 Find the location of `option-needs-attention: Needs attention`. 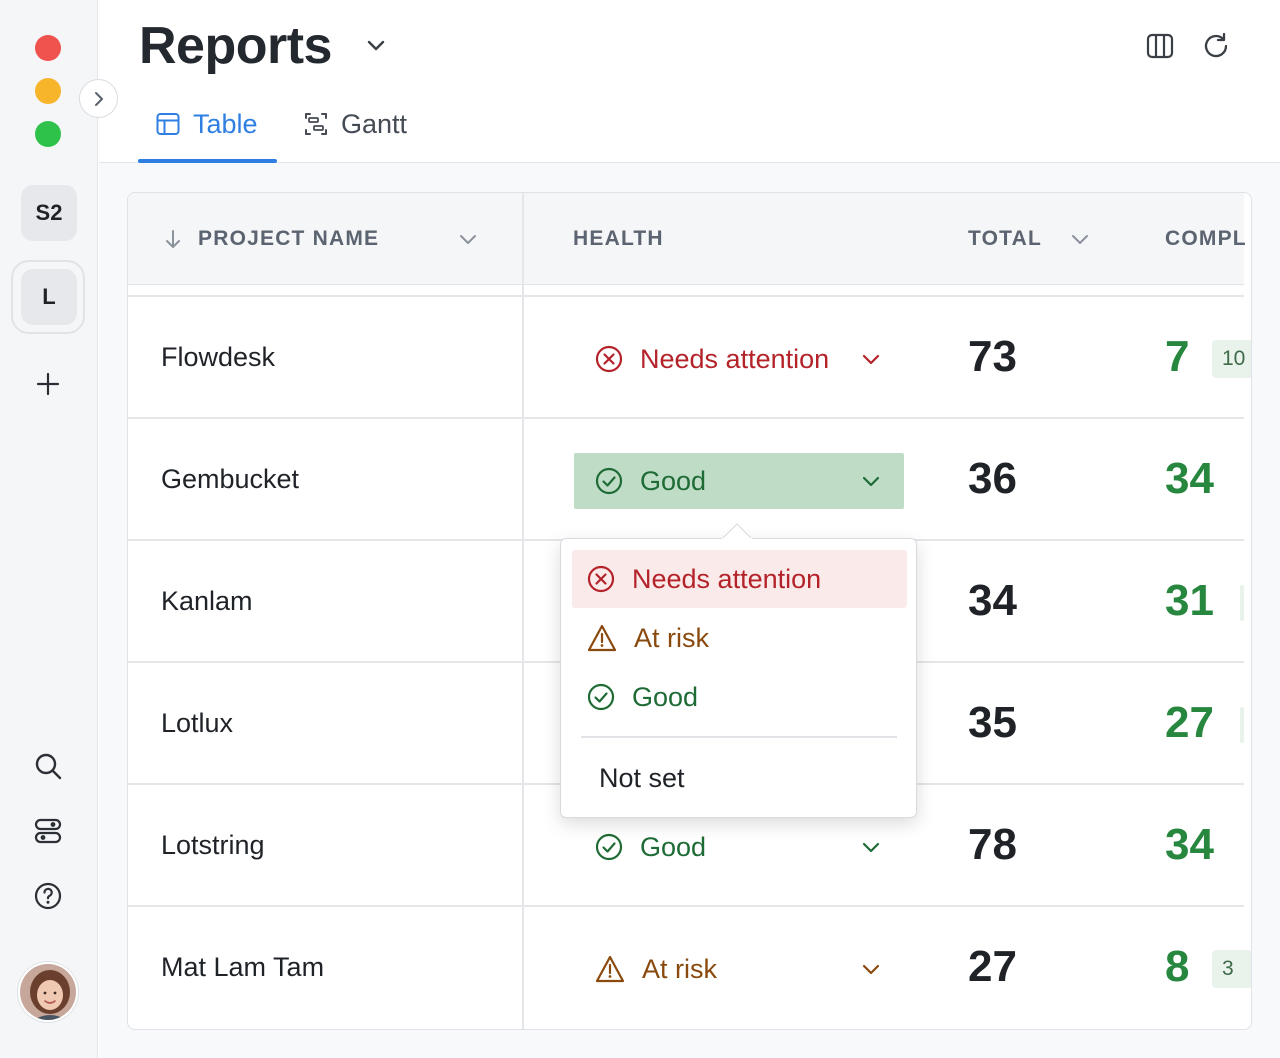

option-needs-attention: Needs attention is located at coordinates (739, 579).